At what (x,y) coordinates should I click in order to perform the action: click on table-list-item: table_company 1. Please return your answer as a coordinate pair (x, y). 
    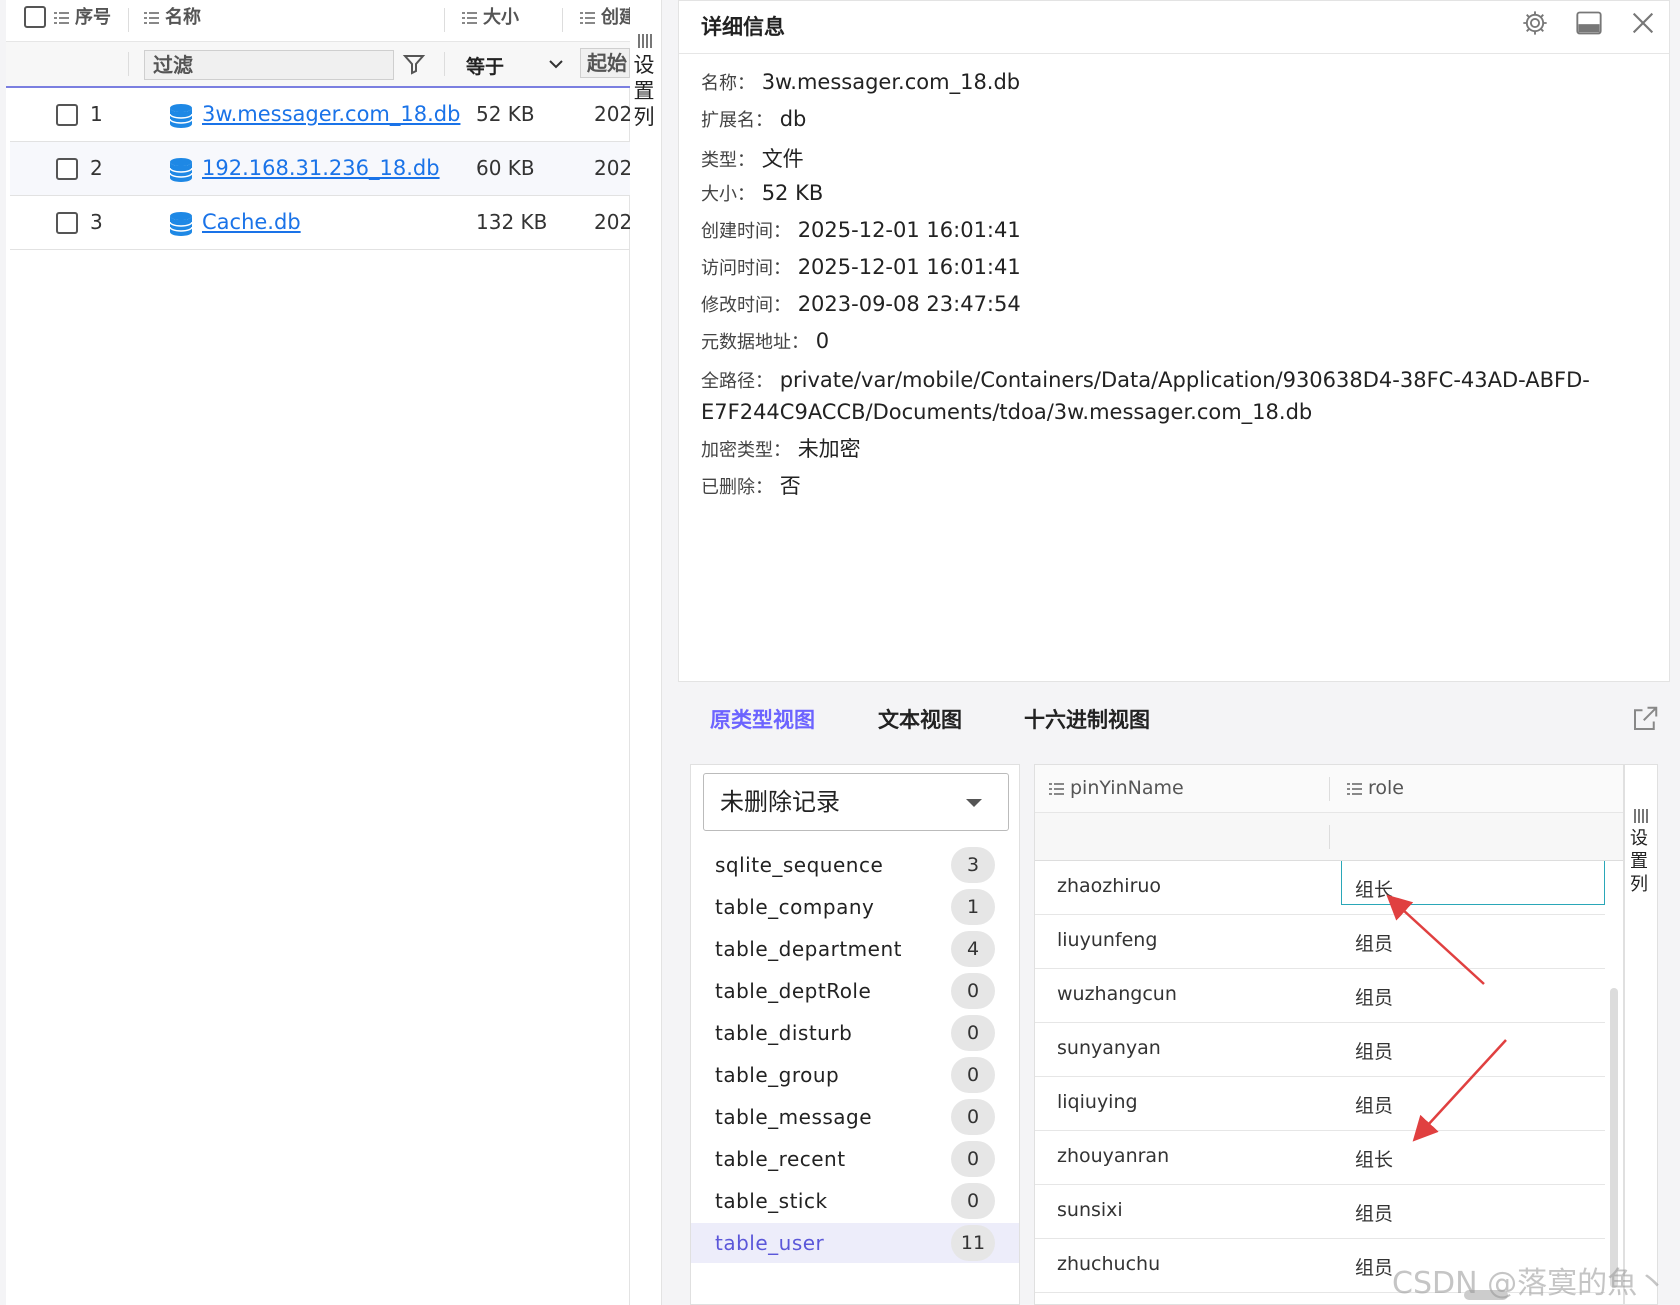
    Looking at the image, I should click on (855, 907).